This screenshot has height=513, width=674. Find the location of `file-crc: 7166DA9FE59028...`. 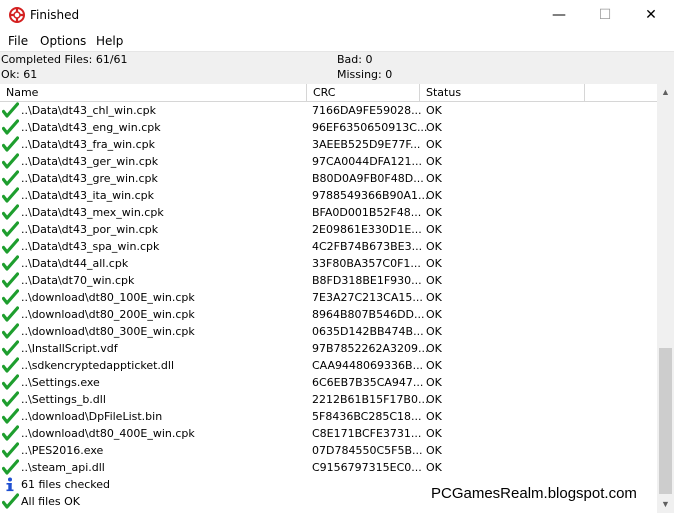

file-crc: 7166DA9FE59028... is located at coordinates (367, 110).